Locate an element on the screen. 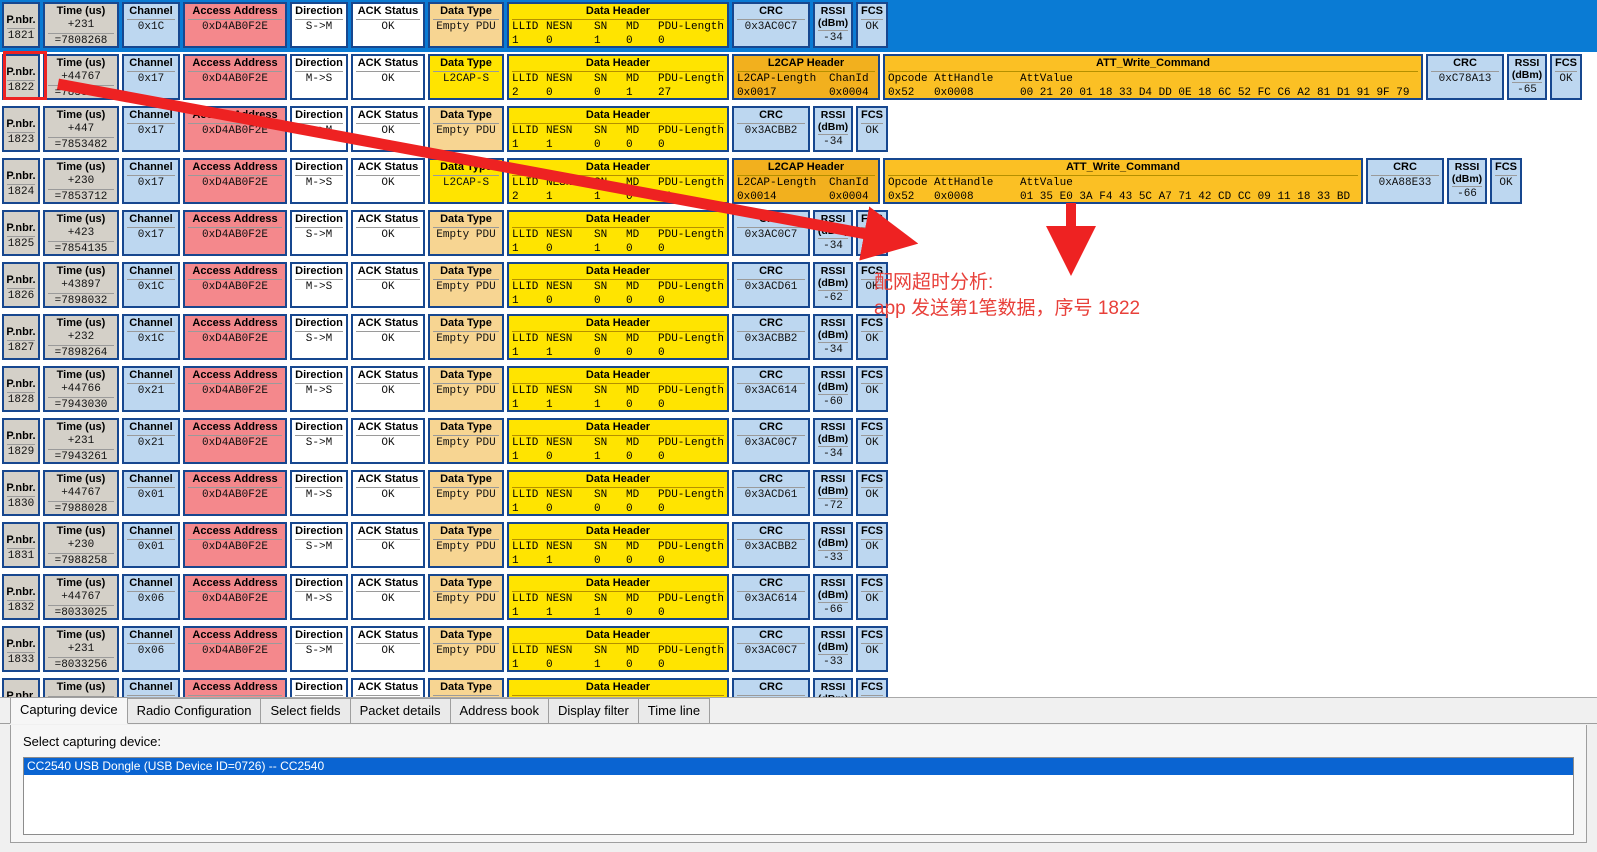 The width and height of the screenshot is (1597, 852). time-delta-value: +447 is located at coordinates (81, 129).